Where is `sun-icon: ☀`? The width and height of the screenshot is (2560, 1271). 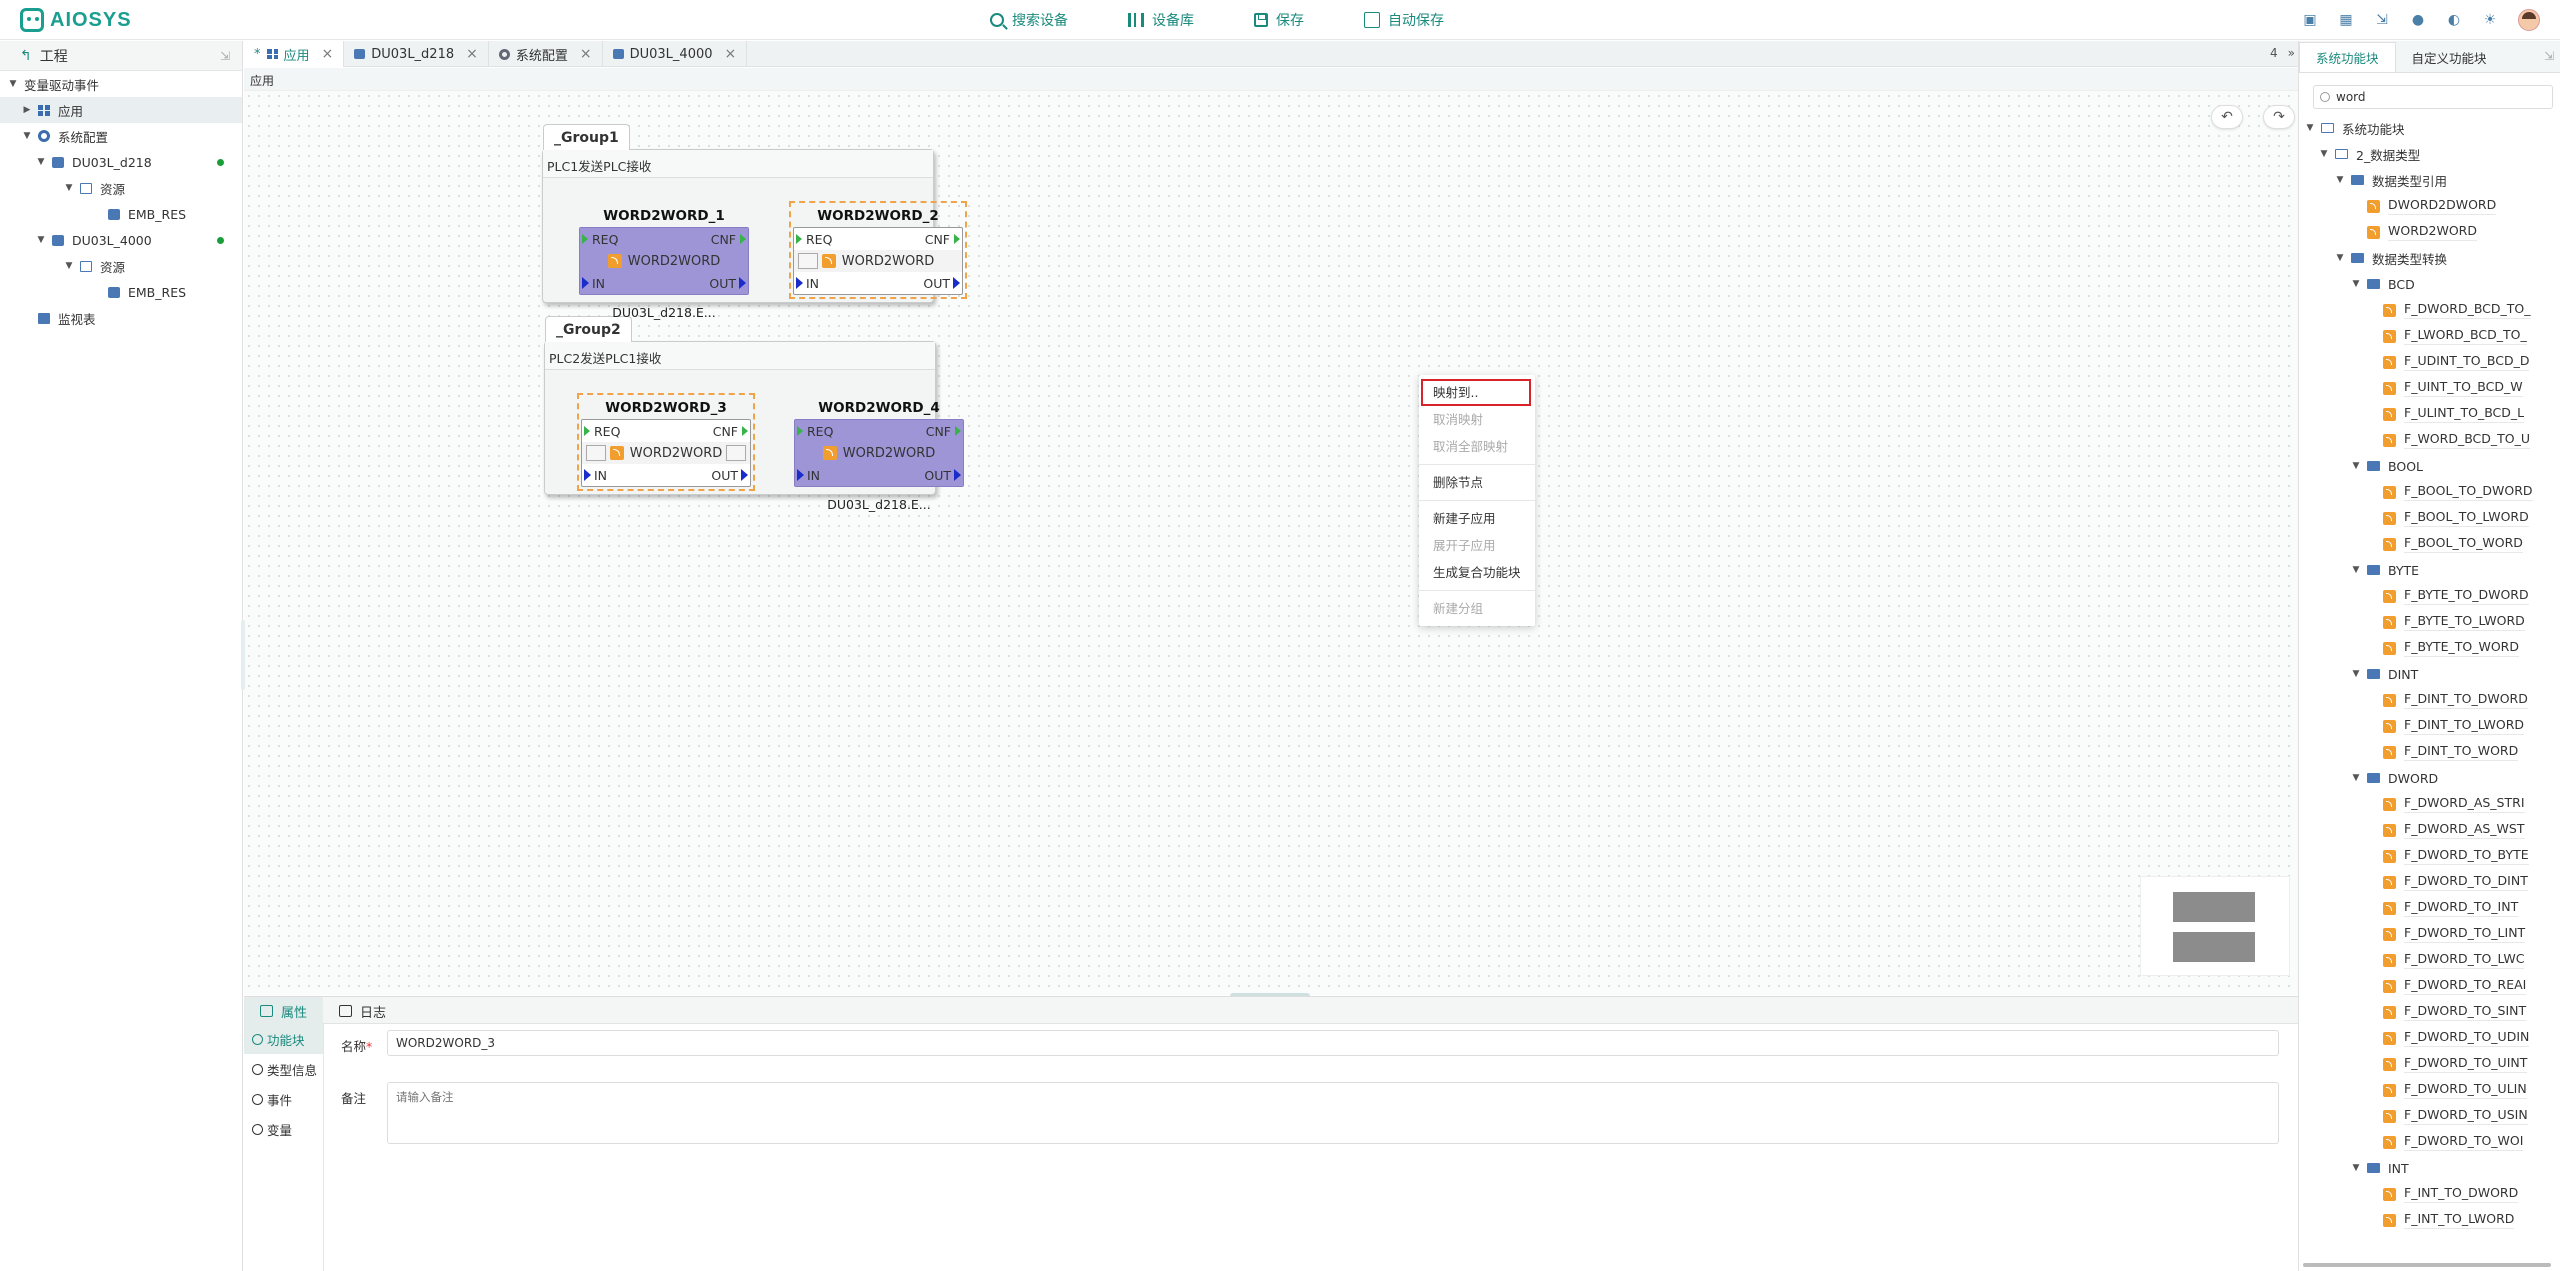
sun-icon: ☀ is located at coordinates (2490, 20).